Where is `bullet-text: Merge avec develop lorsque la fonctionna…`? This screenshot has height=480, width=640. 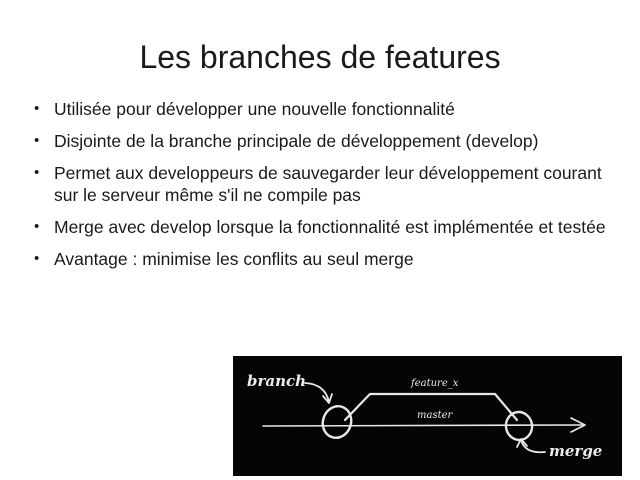 bullet-text: Merge avec develop lorsque la fonctionna… is located at coordinates (330, 227).